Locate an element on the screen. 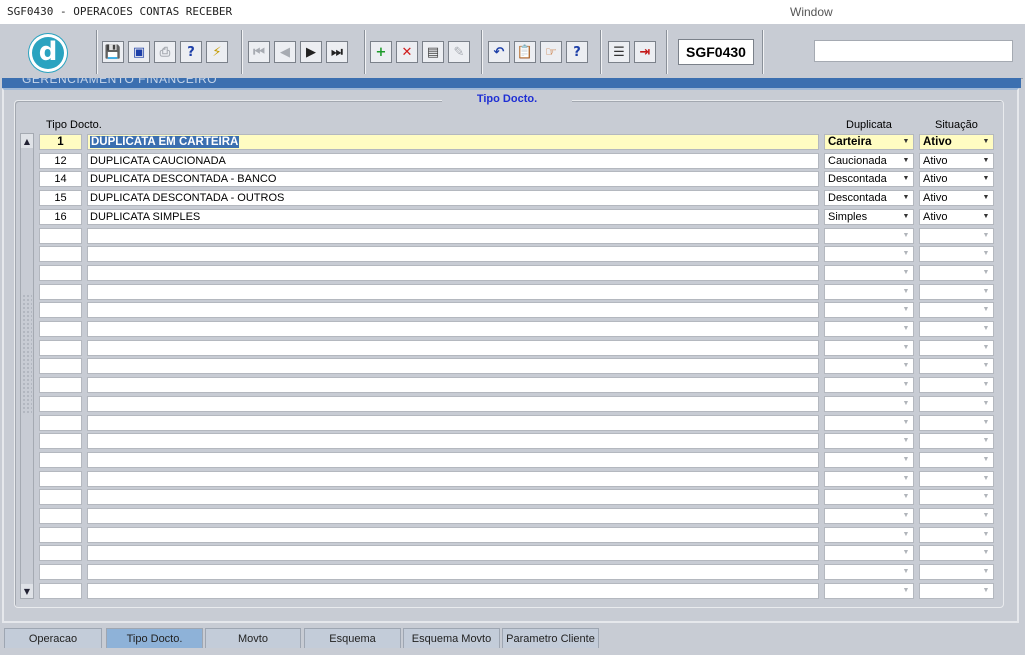  tipo-docto-code-field: 1 is located at coordinates (60, 142).